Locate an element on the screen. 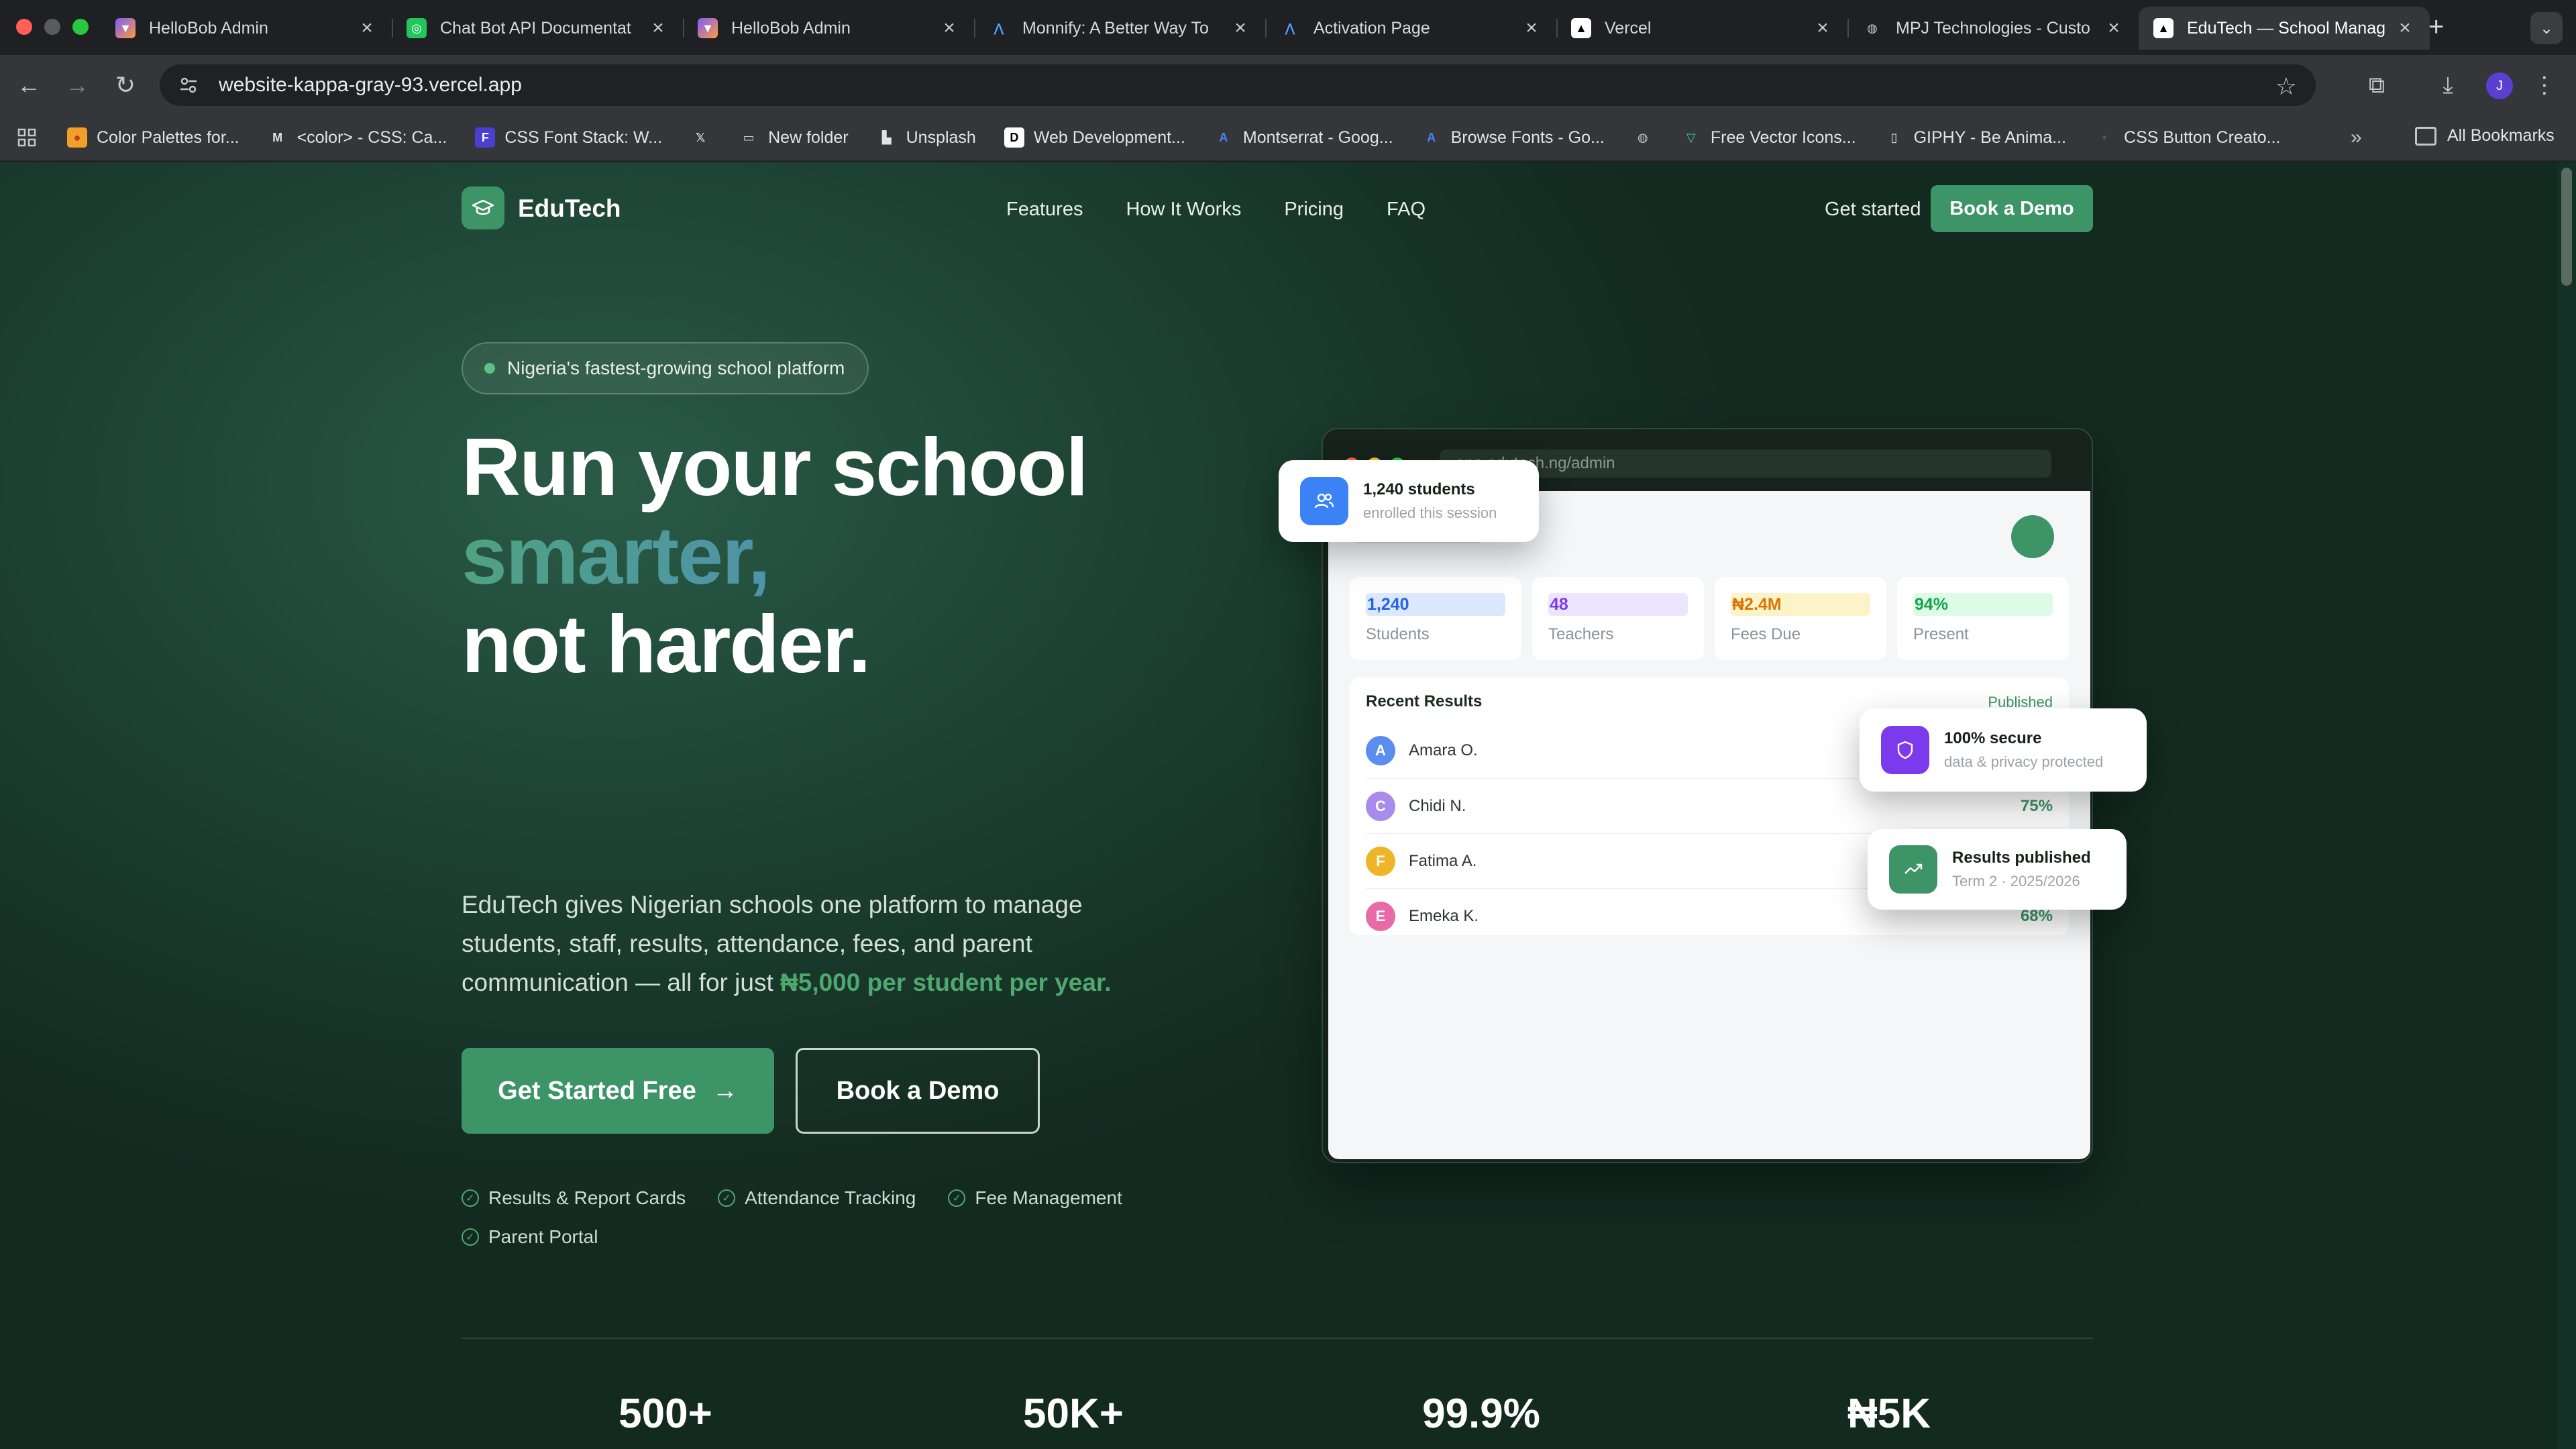 The image size is (2576, 1449). tab-title: Activation Page is located at coordinates (1371, 28).